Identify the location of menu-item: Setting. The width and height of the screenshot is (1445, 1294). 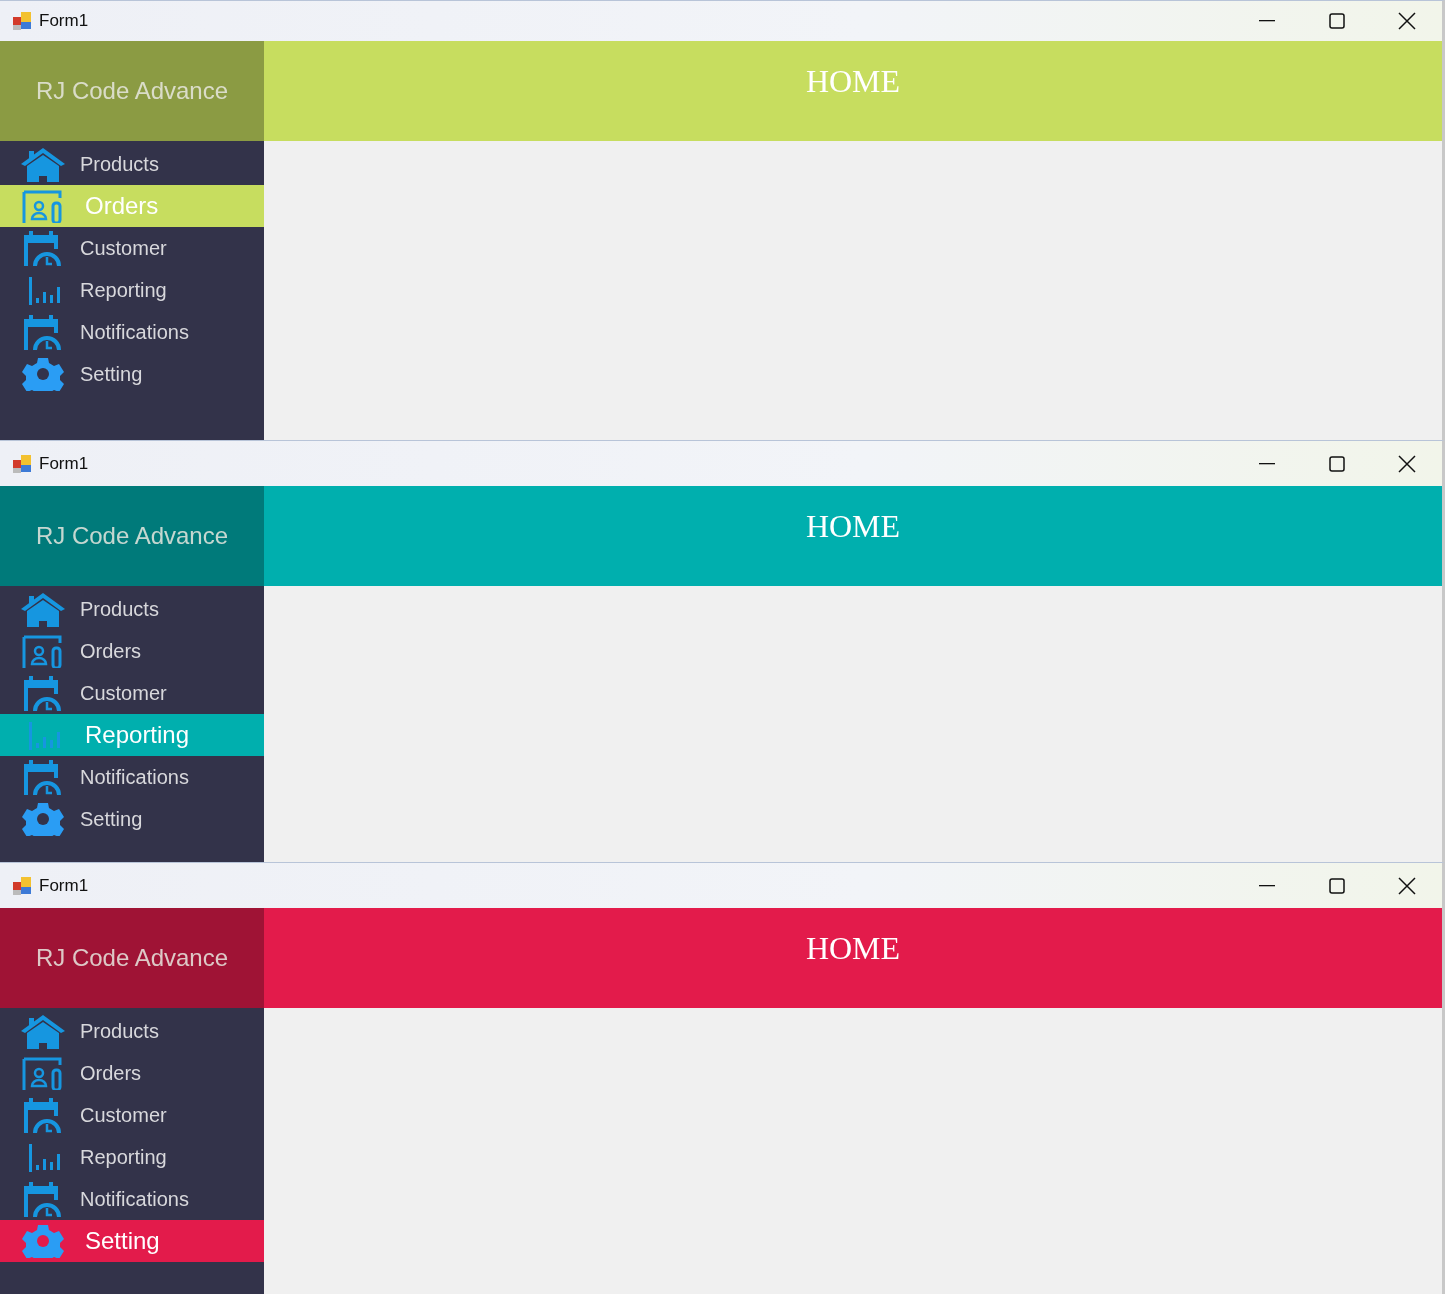
(132, 1241).